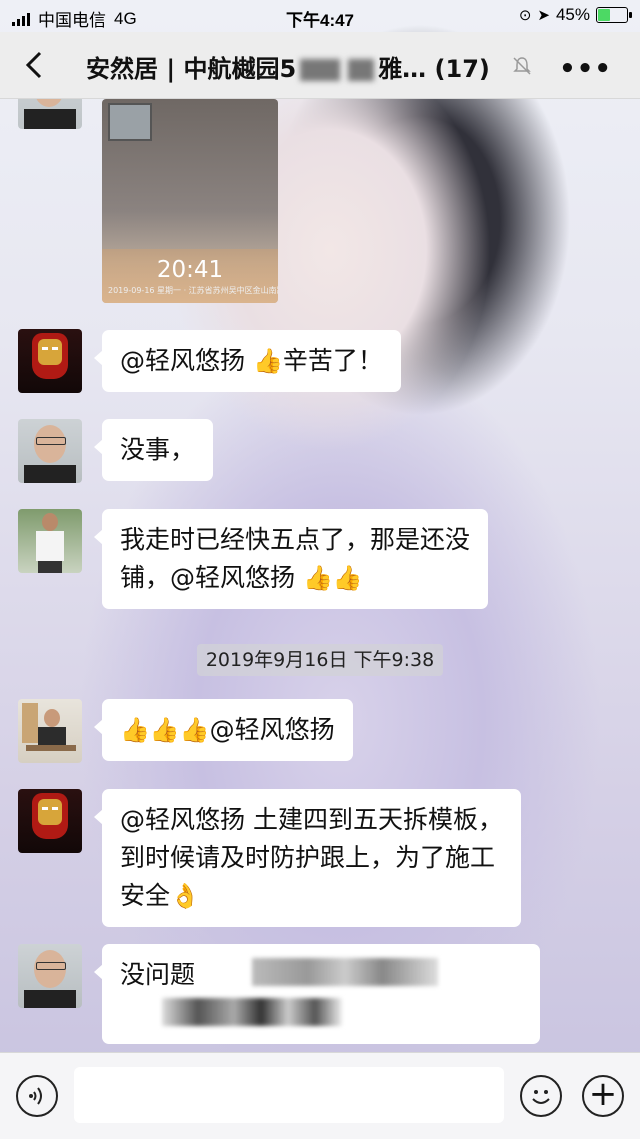 This screenshot has height=1139, width=640. I want to click on photo-window-detail, so click(130, 122).